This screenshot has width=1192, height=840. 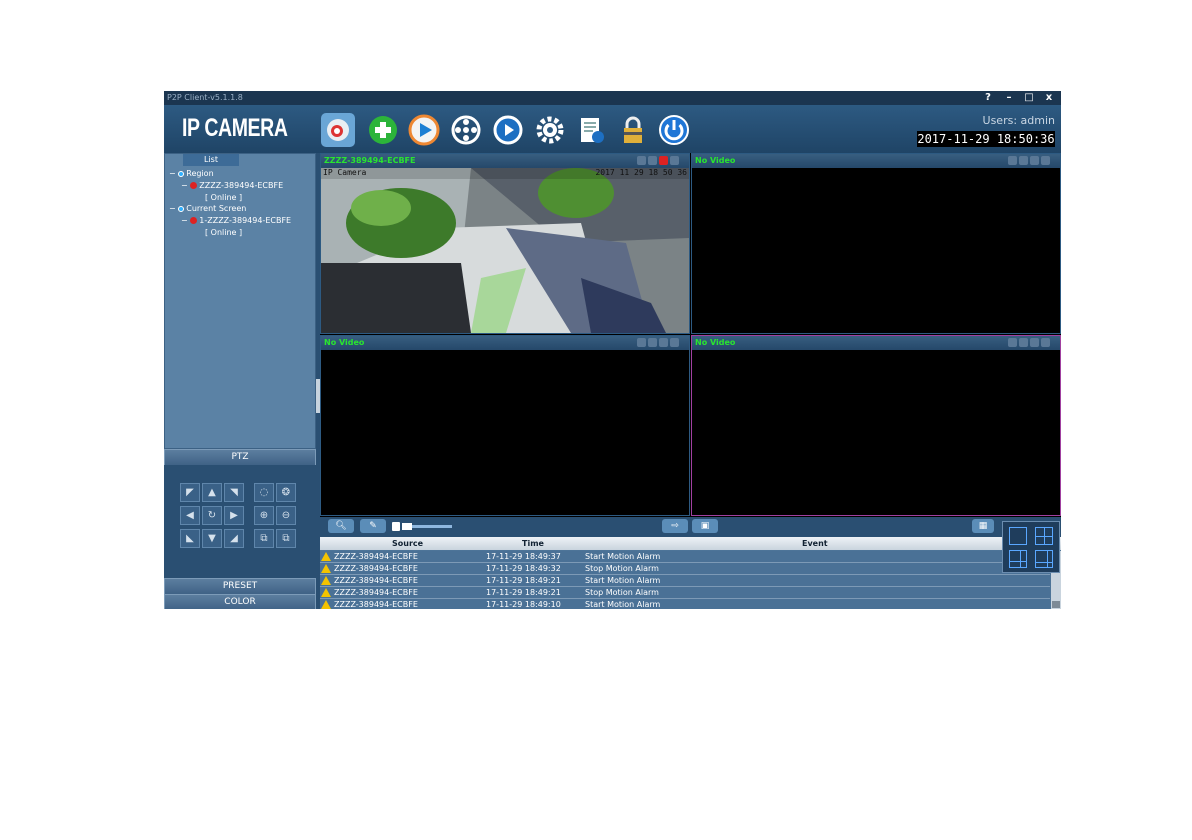 I want to click on focus-near-icon: ⊕, so click(x=264, y=515).